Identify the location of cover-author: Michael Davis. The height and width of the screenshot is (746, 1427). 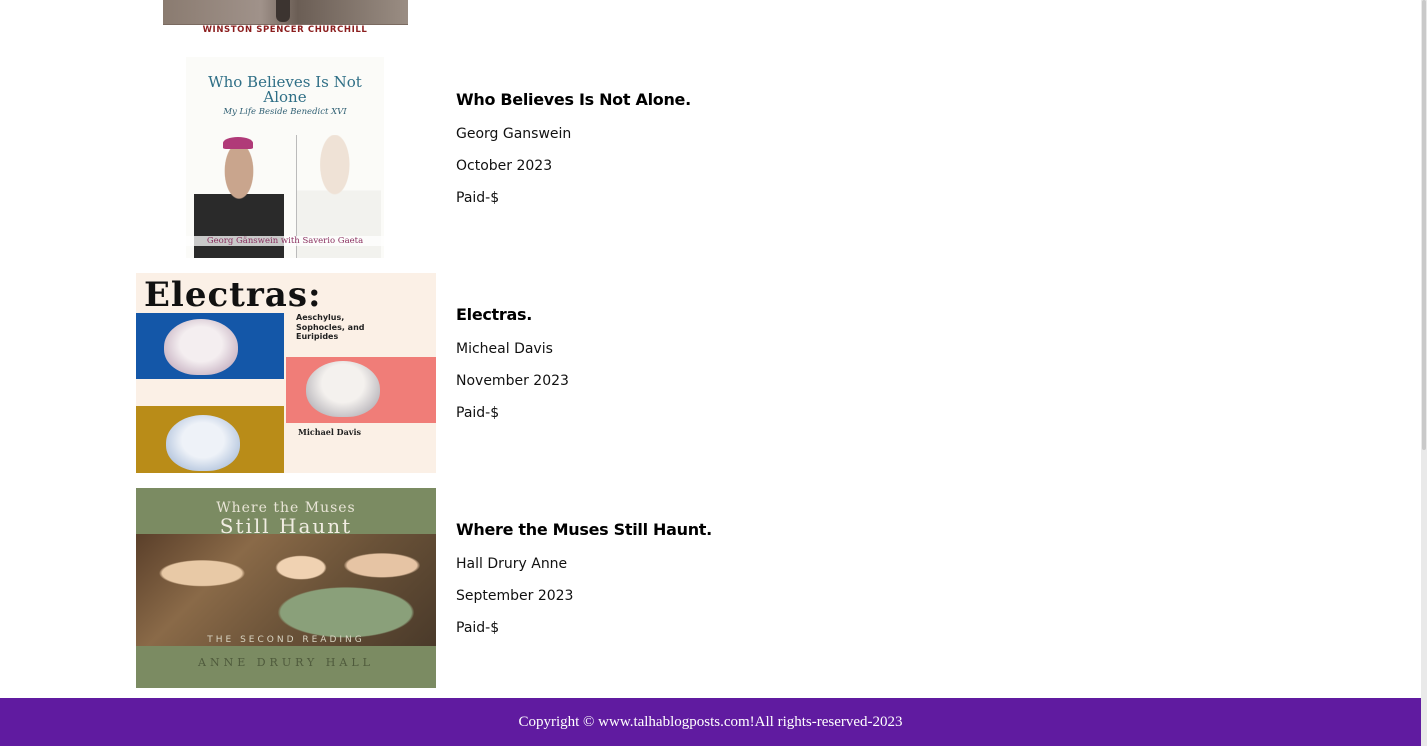
(329, 432).